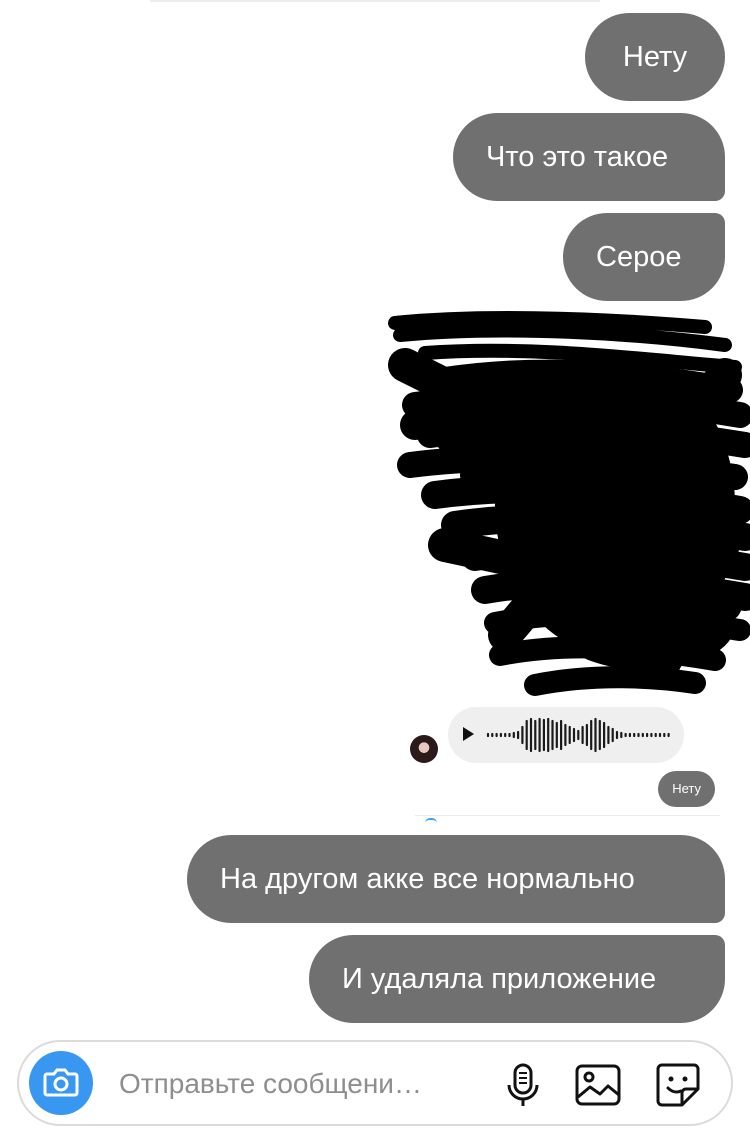 This screenshot has height=1143, width=750. Describe the element at coordinates (644, 257) in the screenshot. I see `message-bubble: Серое` at that location.